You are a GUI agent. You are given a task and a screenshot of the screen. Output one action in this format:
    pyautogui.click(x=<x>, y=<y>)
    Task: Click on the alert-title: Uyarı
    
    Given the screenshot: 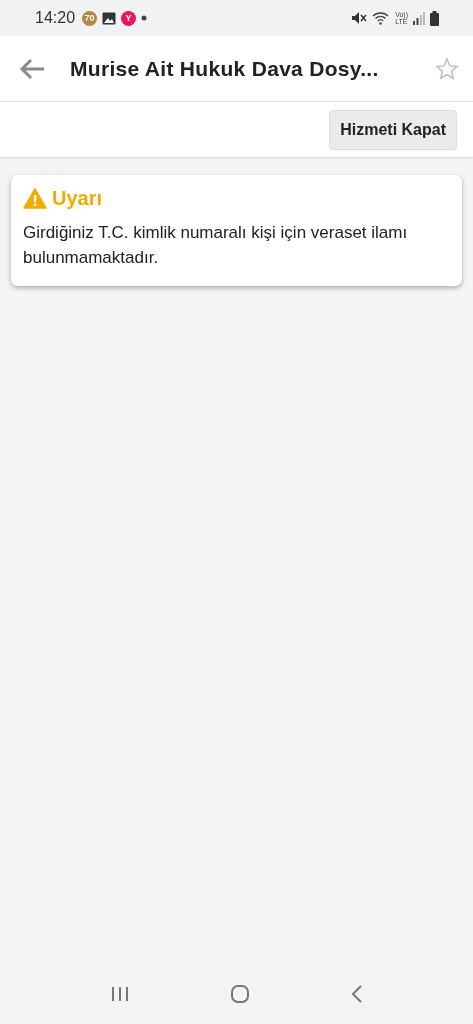 What is the action you would take?
    pyautogui.click(x=77, y=198)
    